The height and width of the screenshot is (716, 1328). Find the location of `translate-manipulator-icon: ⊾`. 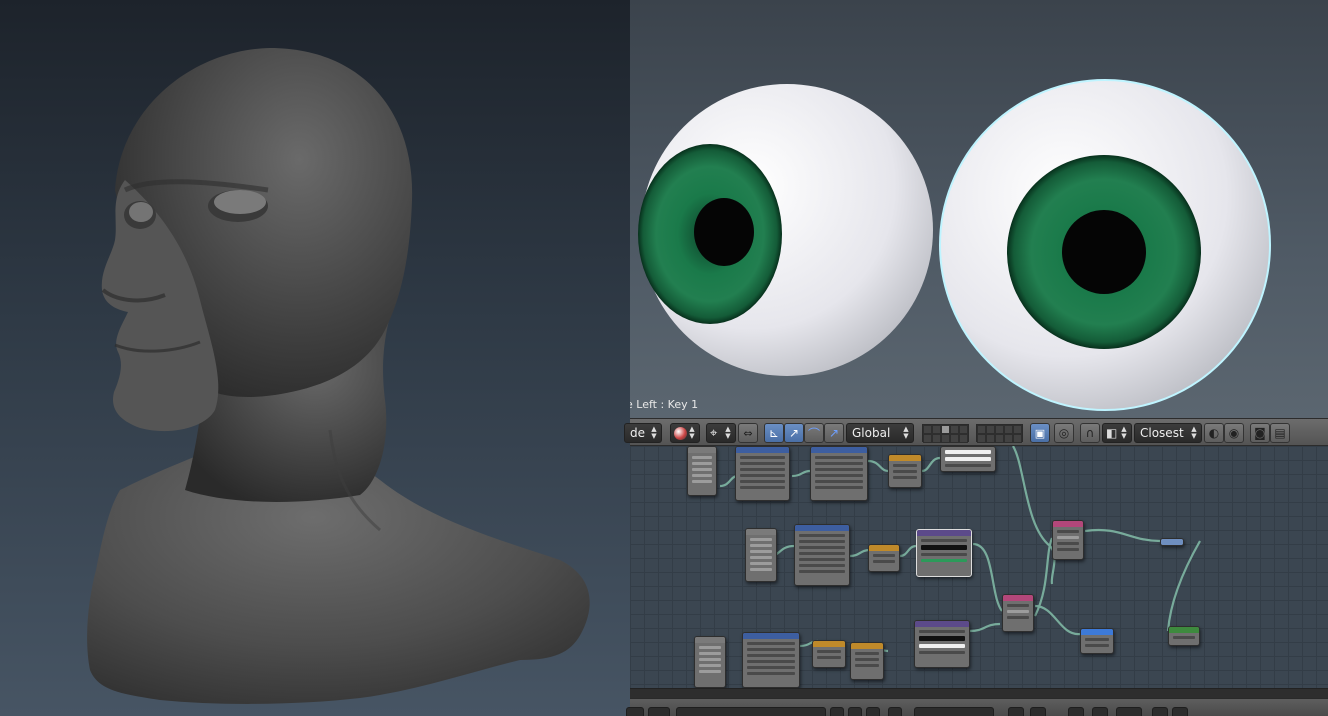

translate-manipulator-icon: ⊾ is located at coordinates (774, 433).